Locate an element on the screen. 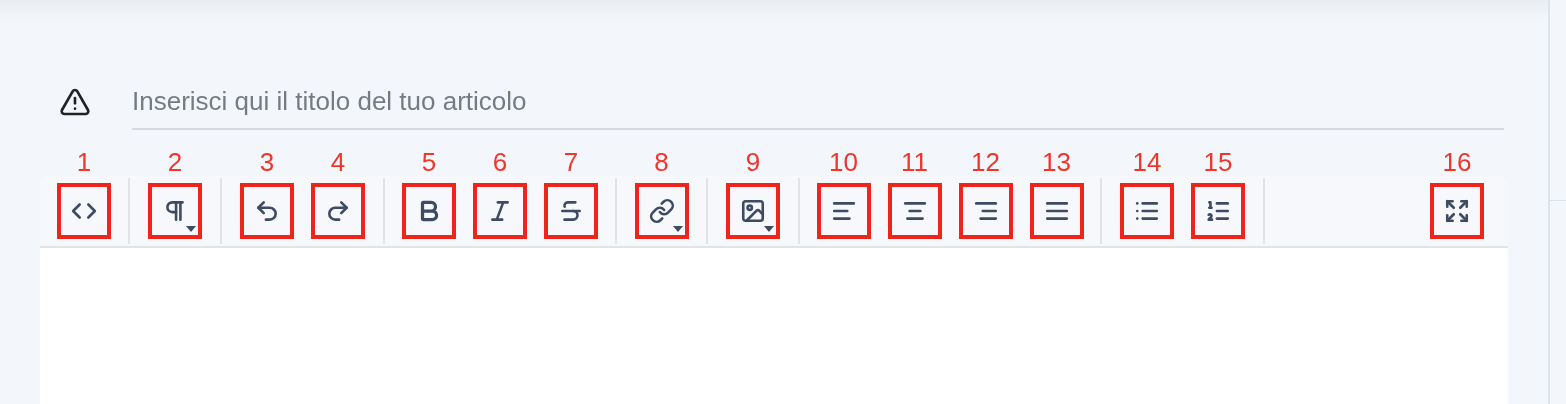  image-icon is located at coordinates (753, 211).